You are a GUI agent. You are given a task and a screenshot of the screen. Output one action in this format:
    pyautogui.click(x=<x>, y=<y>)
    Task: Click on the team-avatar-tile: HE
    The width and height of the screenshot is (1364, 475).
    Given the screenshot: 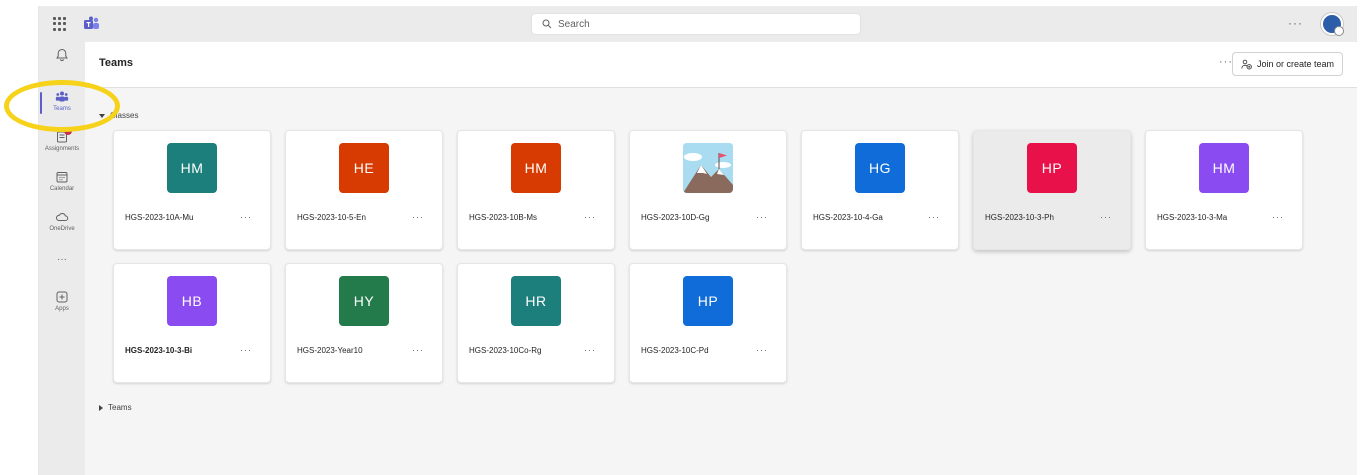 What is the action you would take?
    pyautogui.click(x=364, y=168)
    